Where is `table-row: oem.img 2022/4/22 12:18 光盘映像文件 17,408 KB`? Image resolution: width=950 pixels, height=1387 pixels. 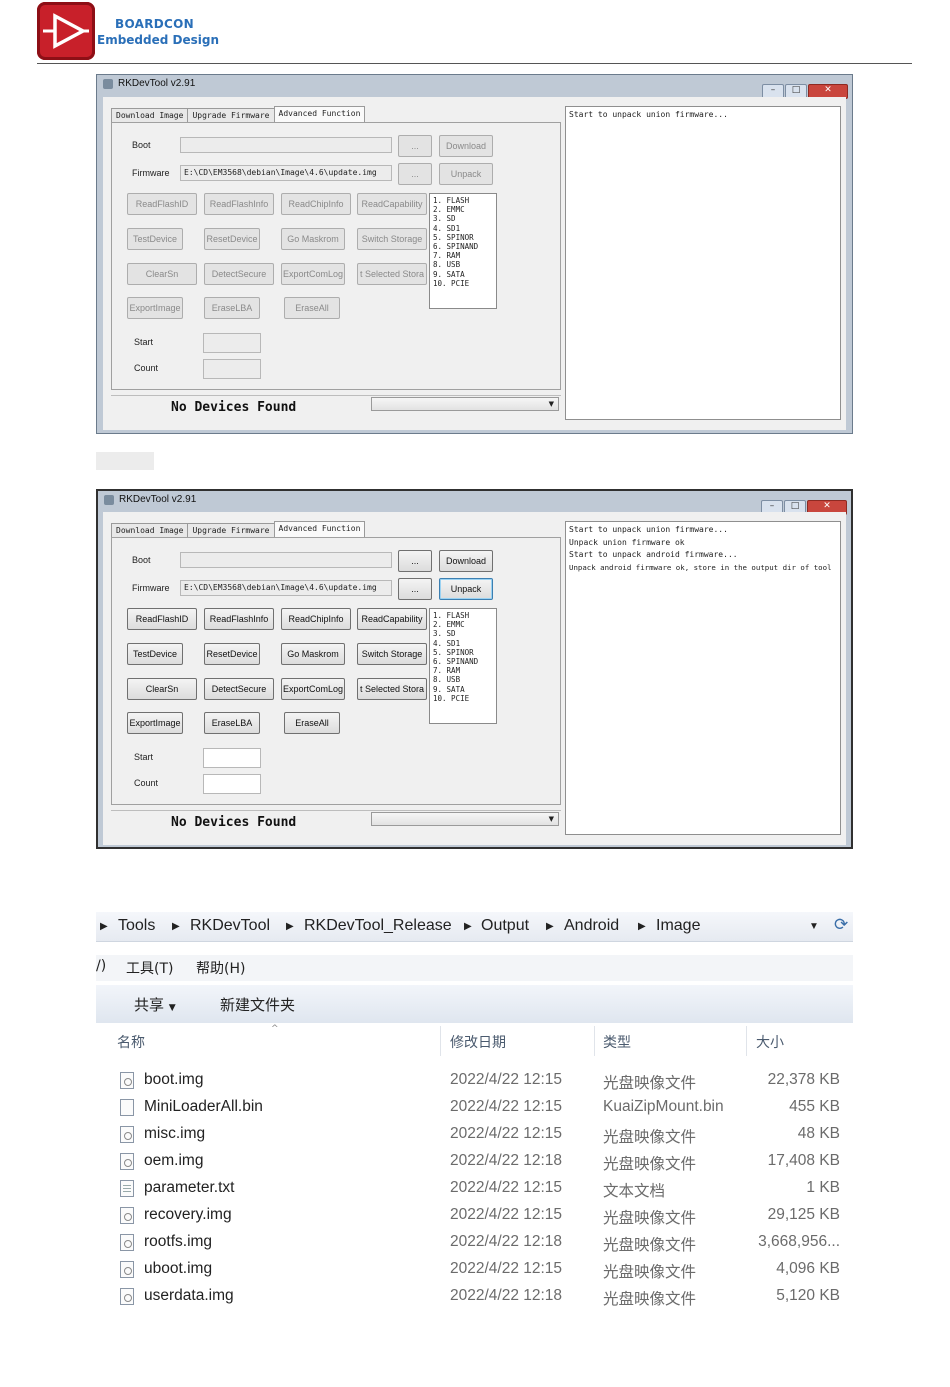
table-row: oem.img 2022/4/22 12:18 光盘映像文件 17,408 KB is located at coordinates (474, 1161).